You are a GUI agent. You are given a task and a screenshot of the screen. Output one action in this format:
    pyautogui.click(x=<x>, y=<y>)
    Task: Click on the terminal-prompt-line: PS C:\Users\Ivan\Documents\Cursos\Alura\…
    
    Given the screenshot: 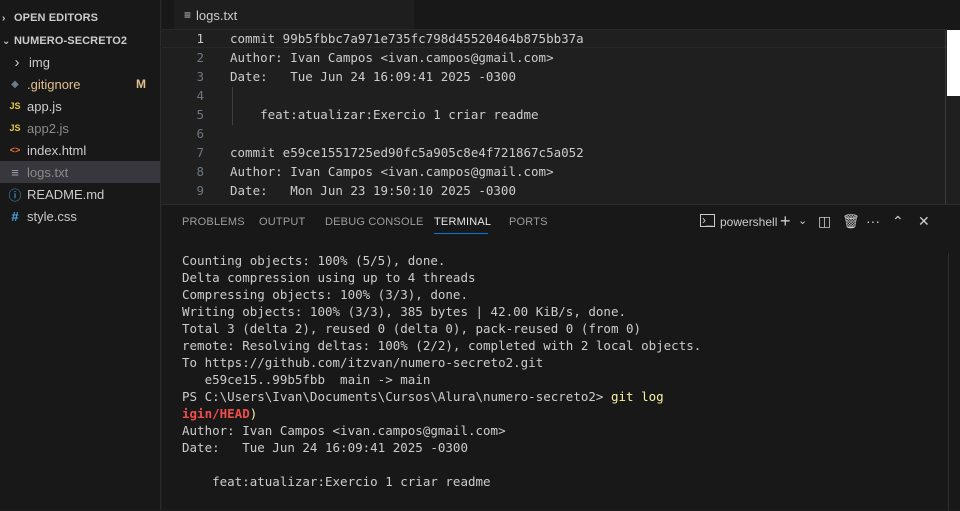 What is the action you would take?
    pyautogui.click(x=557, y=396)
    